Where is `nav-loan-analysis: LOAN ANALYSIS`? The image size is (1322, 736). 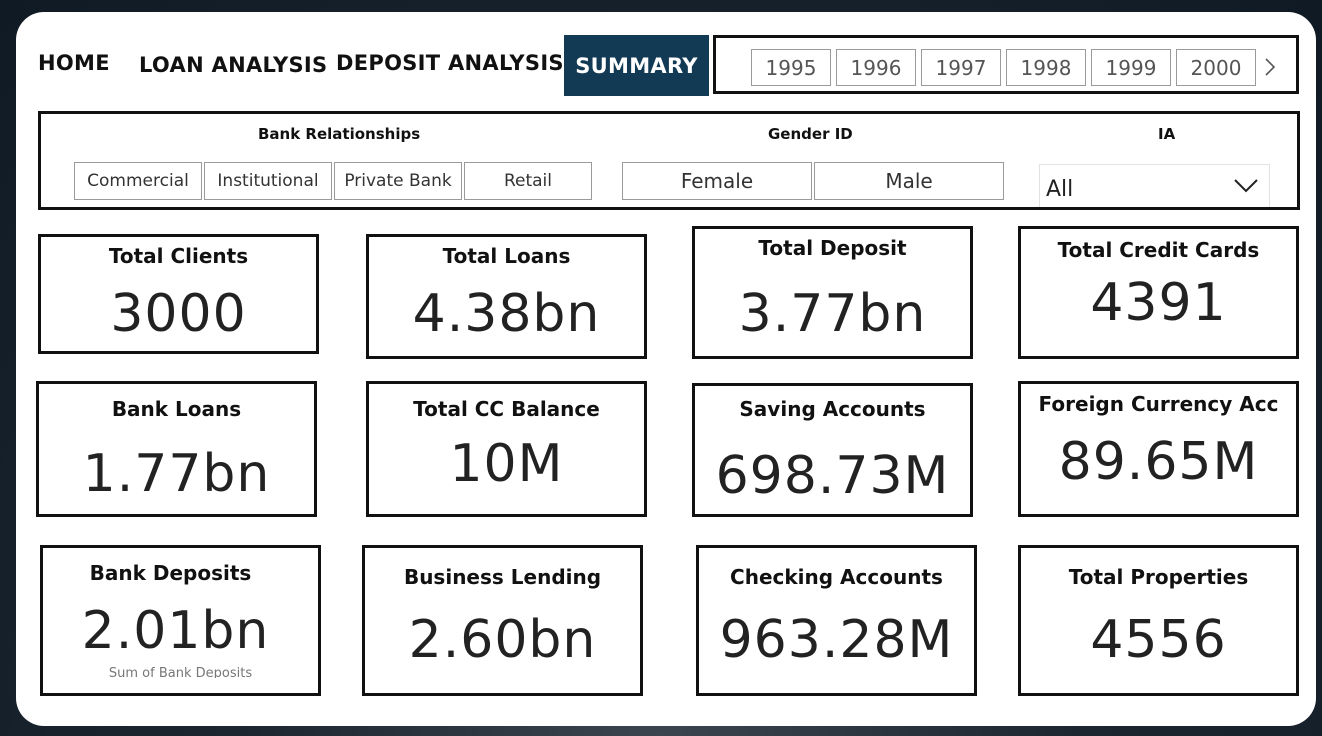 nav-loan-analysis: LOAN ANALYSIS is located at coordinates (233, 65).